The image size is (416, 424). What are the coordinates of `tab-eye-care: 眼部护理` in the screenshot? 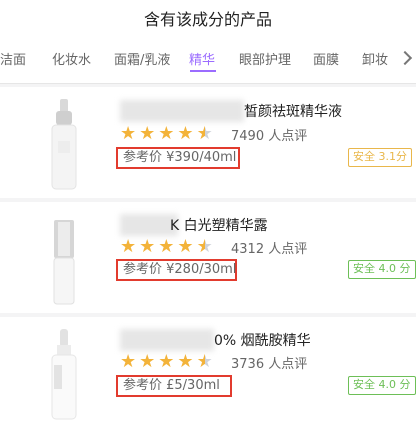 It's located at (265, 61).